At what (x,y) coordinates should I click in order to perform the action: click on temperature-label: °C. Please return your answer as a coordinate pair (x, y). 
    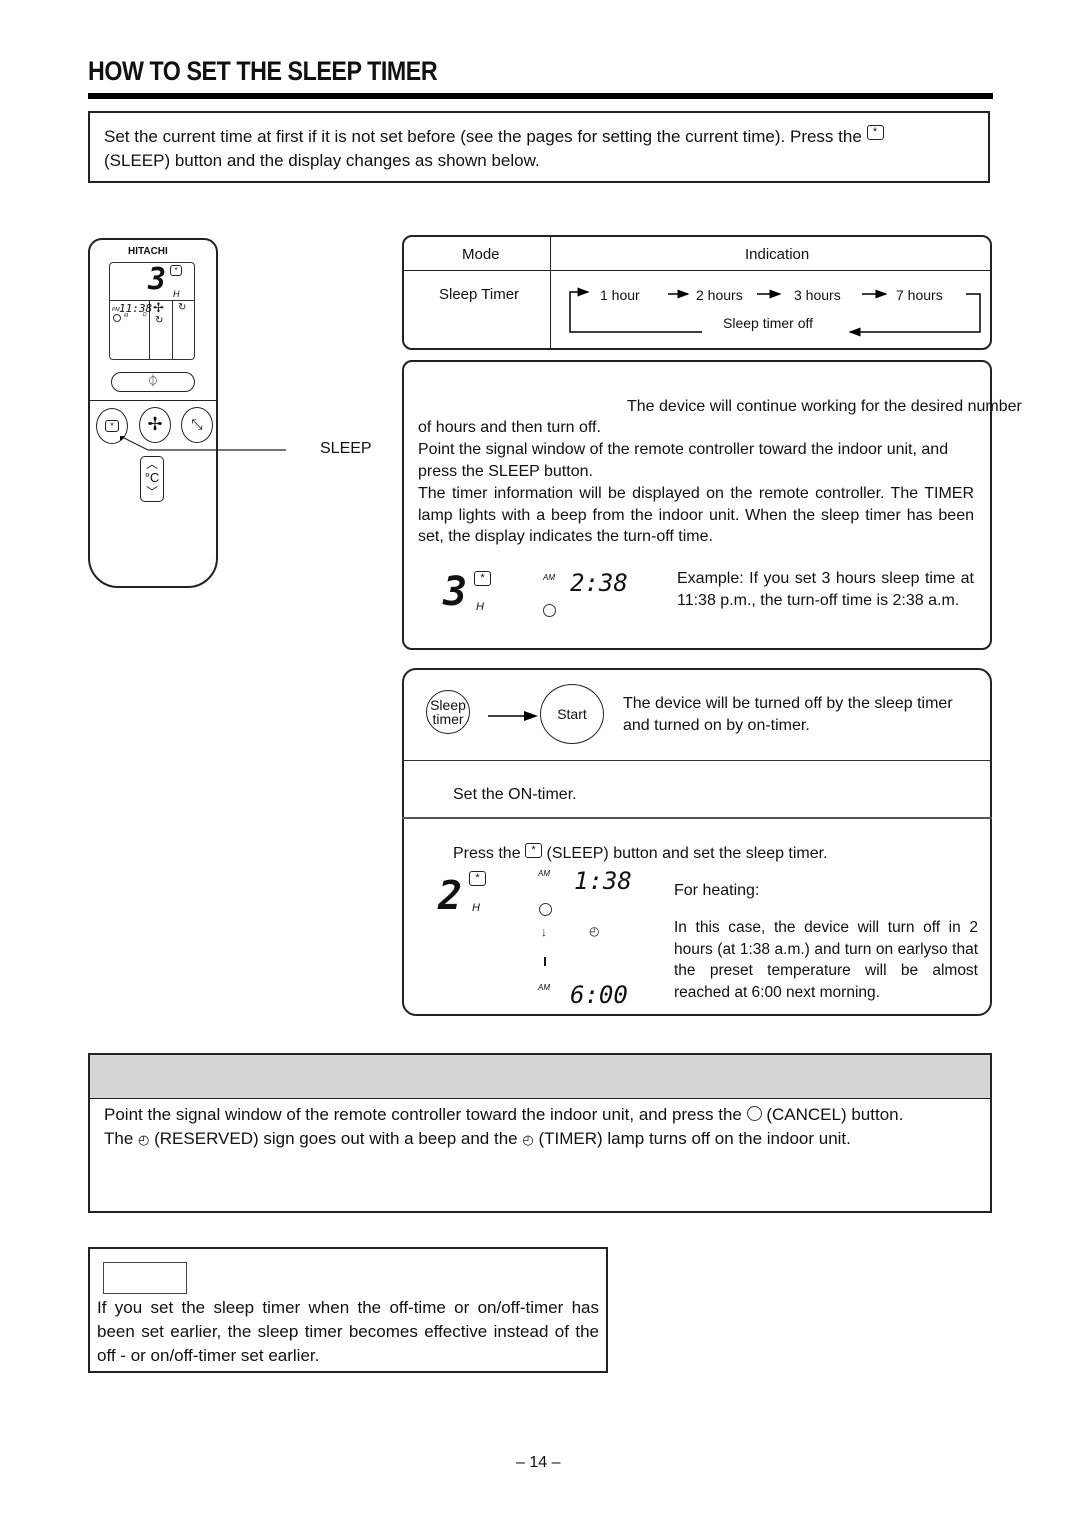
    Looking at the image, I should click on (152, 477).